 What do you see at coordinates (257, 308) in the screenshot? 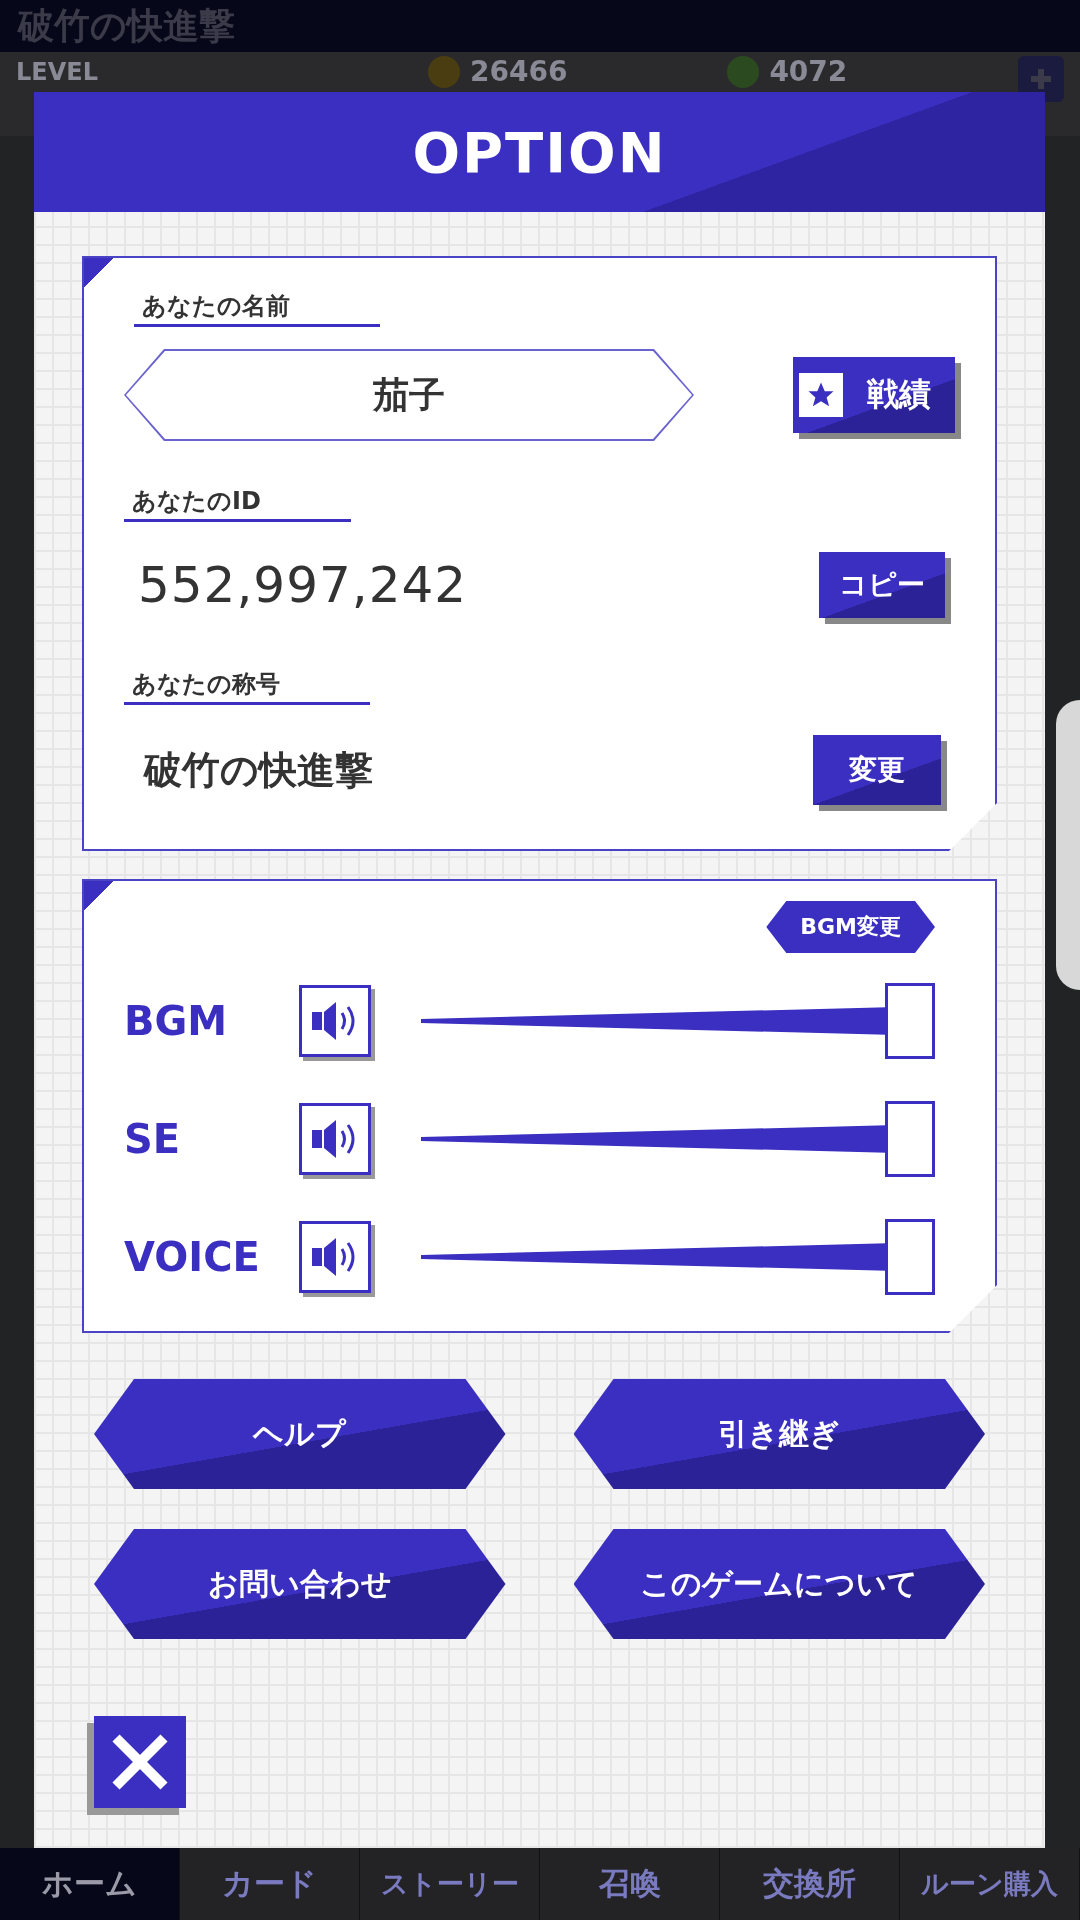
I see `name-label: あなたの名前` at bounding box center [257, 308].